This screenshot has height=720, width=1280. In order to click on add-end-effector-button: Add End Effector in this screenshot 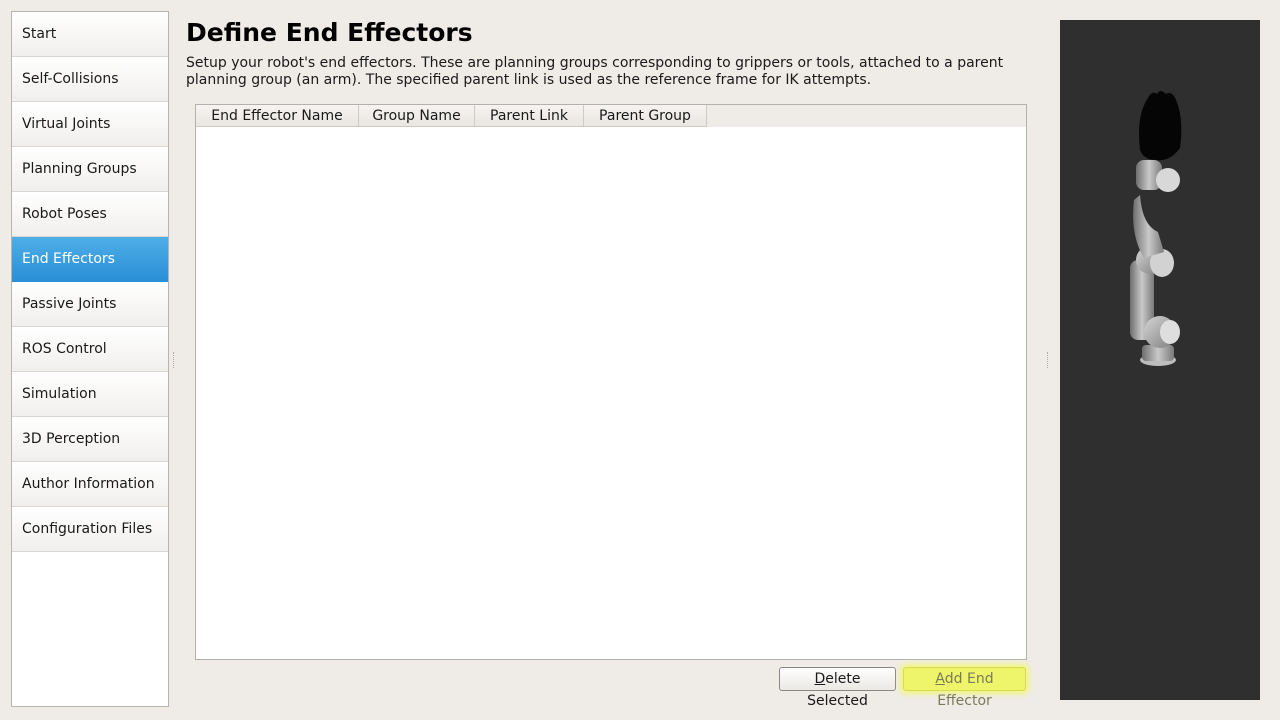, I will do `click(964, 688)`.